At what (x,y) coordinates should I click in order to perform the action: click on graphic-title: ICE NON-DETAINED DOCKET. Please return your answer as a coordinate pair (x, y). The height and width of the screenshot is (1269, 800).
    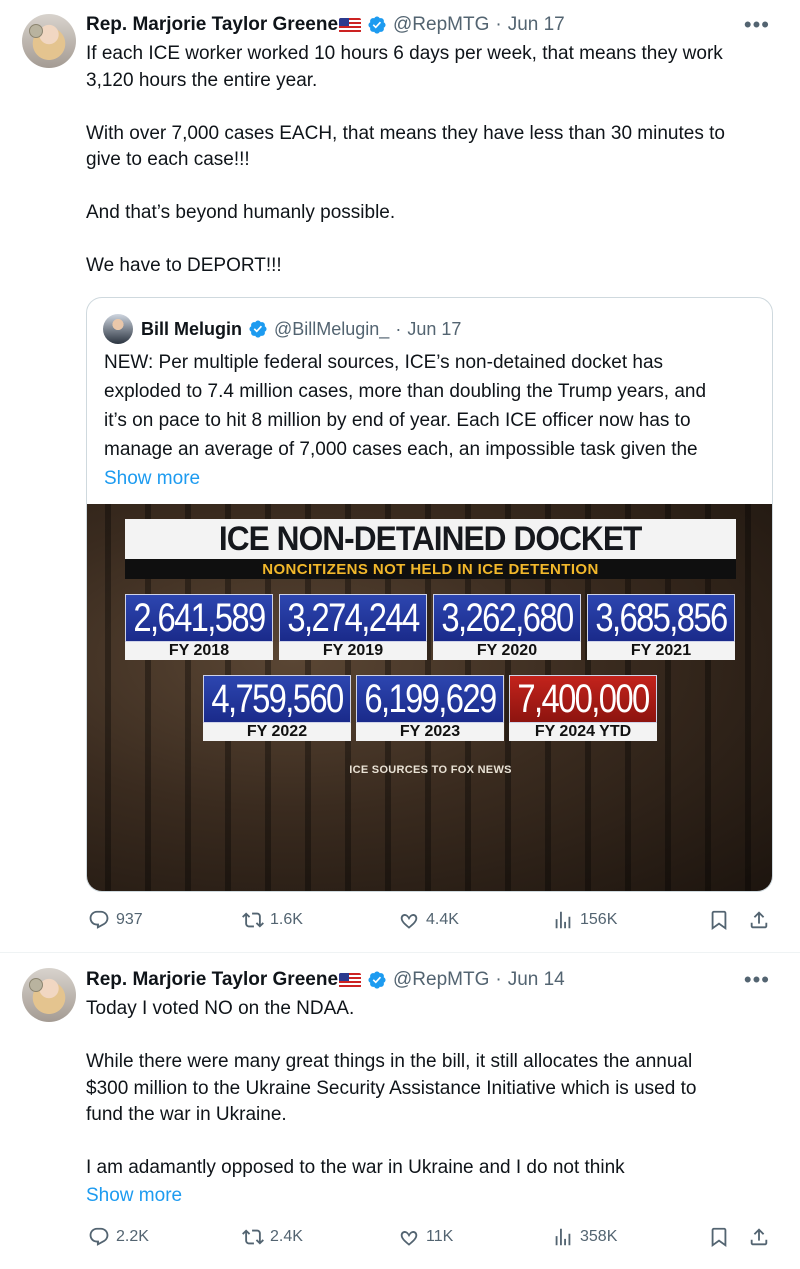
    Looking at the image, I should click on (430, 538).